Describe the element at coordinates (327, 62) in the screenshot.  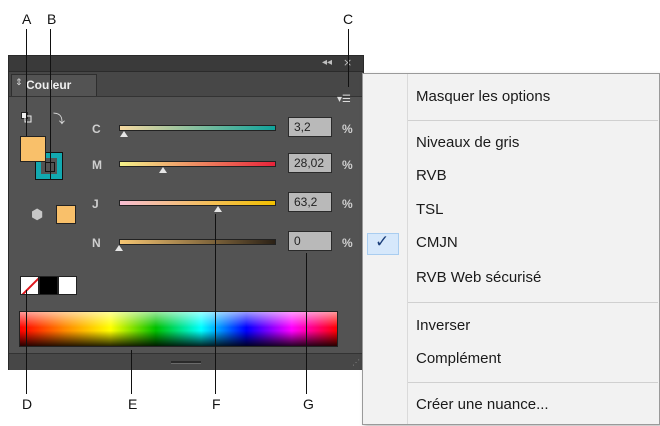
I see `collapse-icon: ◂◂` at that location.